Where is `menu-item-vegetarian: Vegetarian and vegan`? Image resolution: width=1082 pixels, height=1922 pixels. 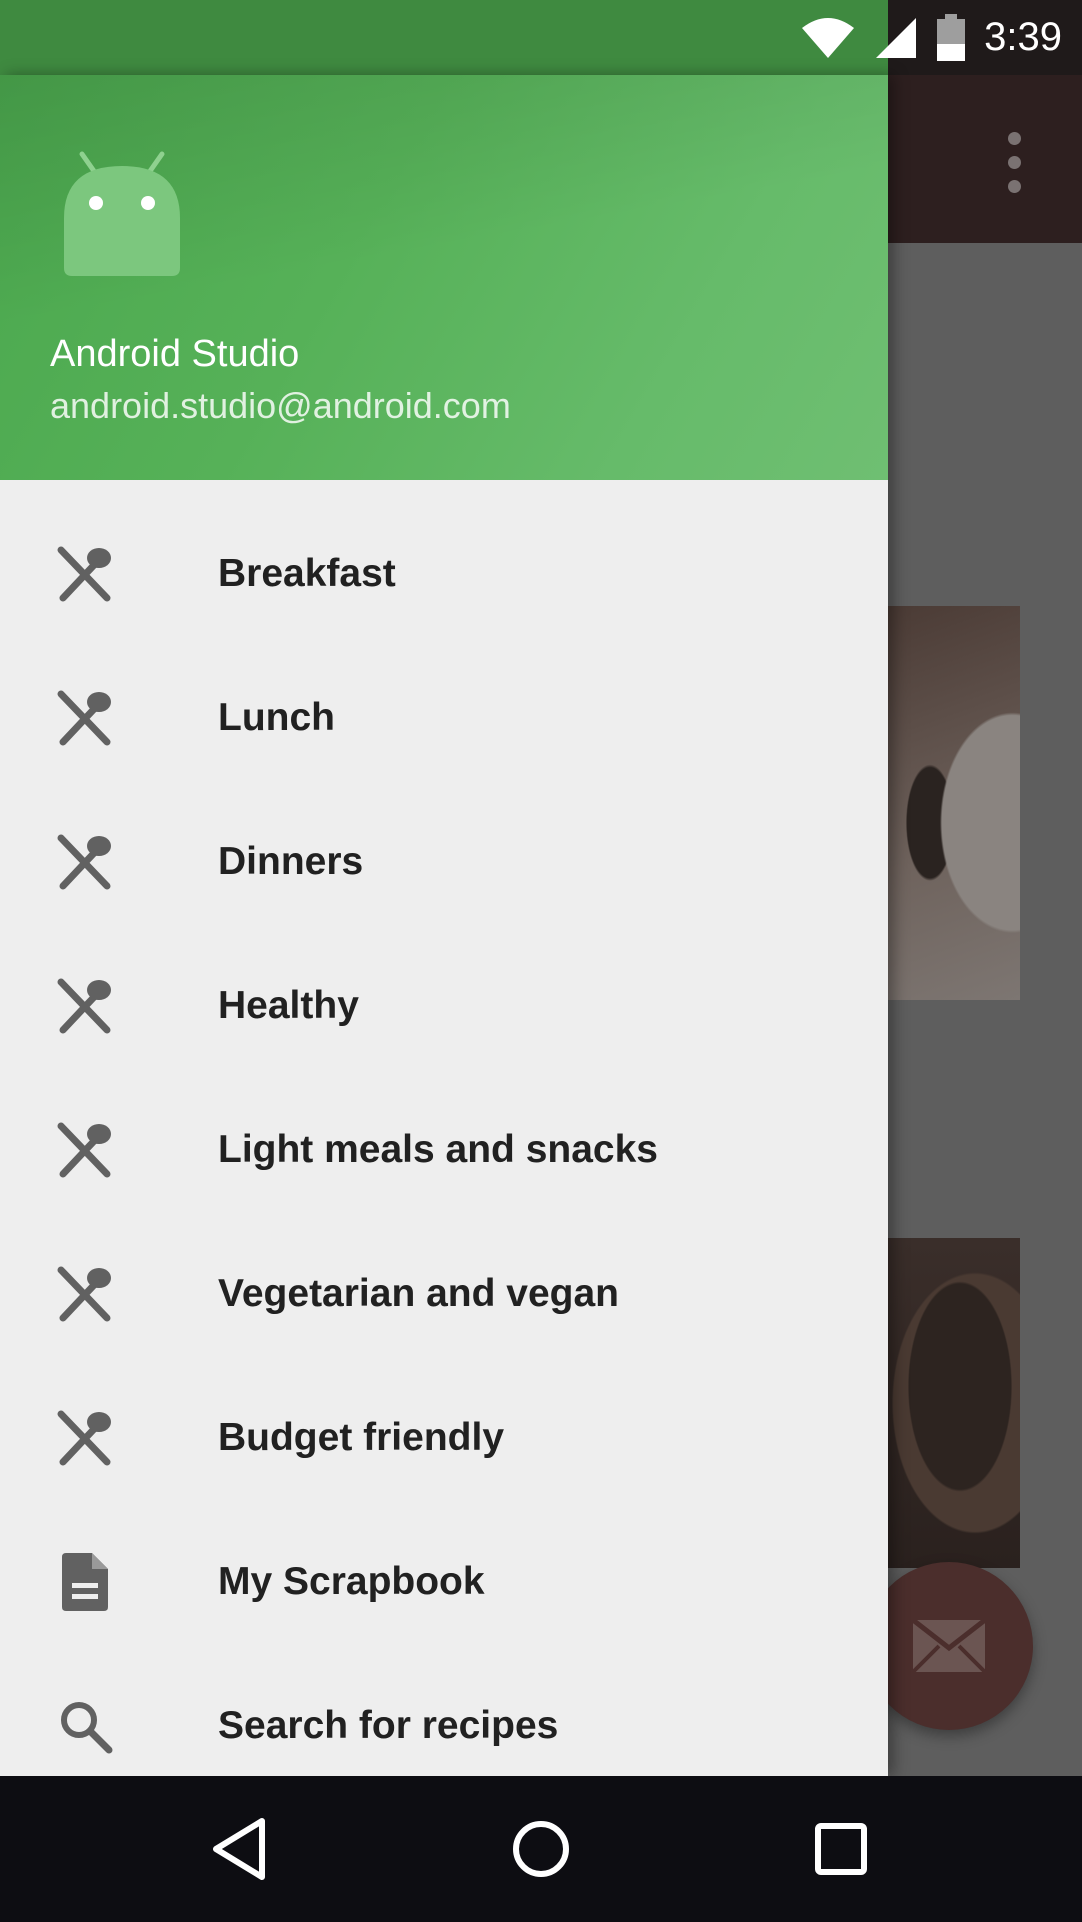 menu-item-vegetarian: Vegetarian and vegan is located at coordinates (444, 1294).